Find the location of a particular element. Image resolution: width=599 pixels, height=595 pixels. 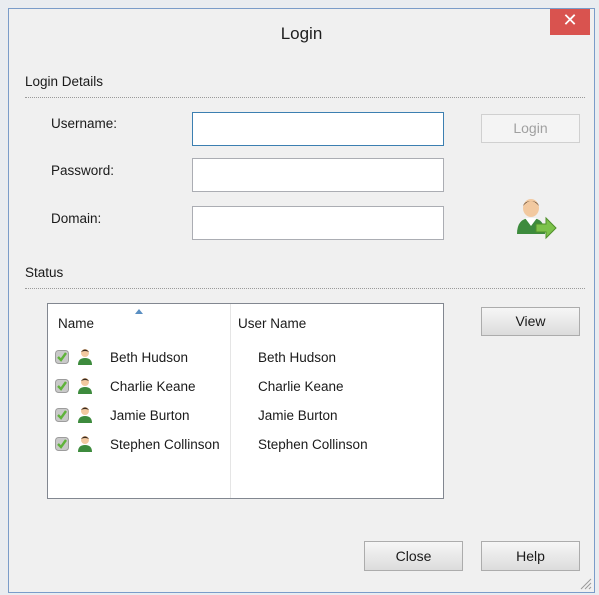

list-item: Jamie Burton Jamie Burton is located at coordinates (245, 417).